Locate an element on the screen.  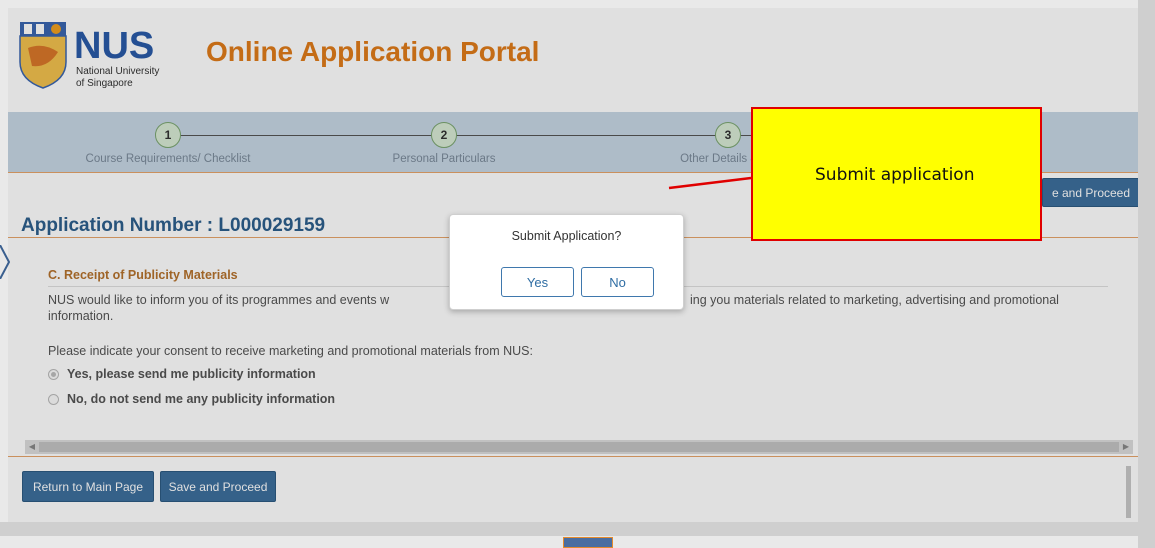
backdrop-shadow-right is located at coordinates (1146, 274).